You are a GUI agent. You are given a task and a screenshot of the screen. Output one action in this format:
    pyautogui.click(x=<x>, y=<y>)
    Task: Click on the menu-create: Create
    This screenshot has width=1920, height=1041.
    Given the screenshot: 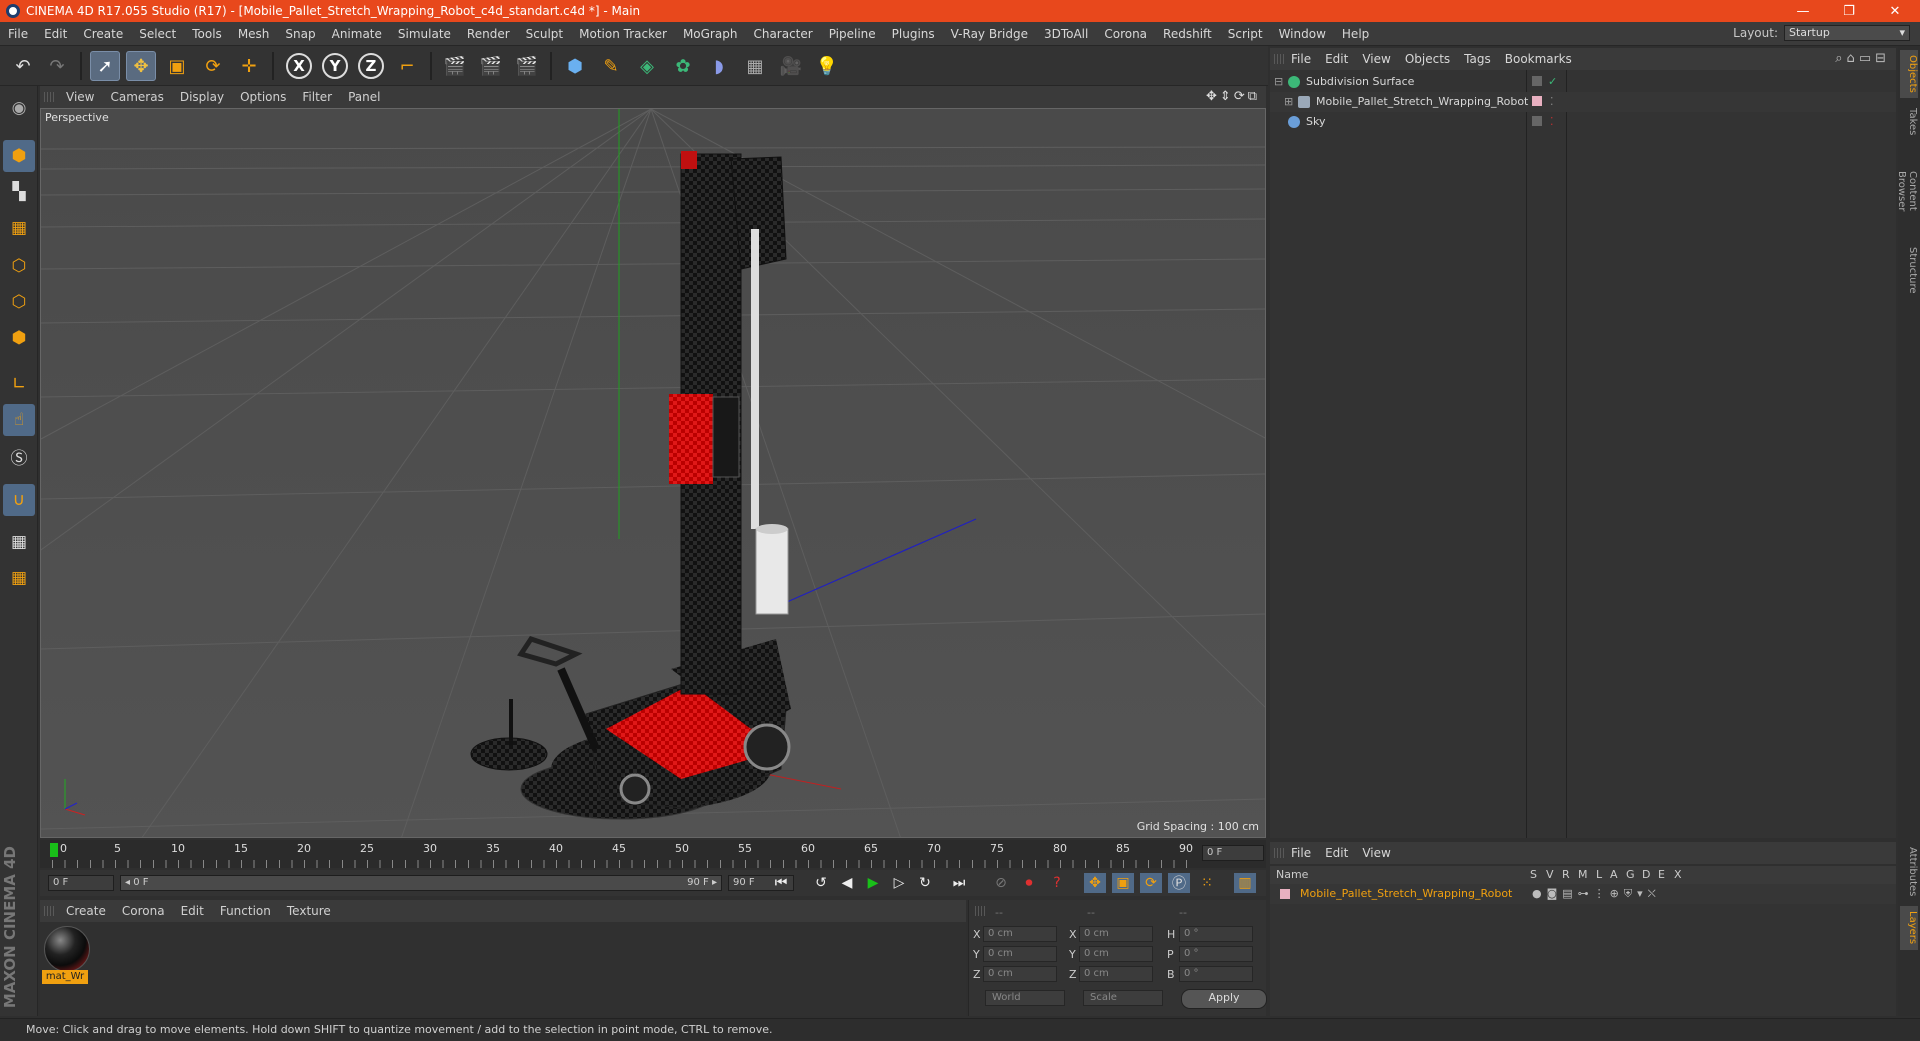 What is the action you would take?
    pyautogui.click(x=103, y=34)
    